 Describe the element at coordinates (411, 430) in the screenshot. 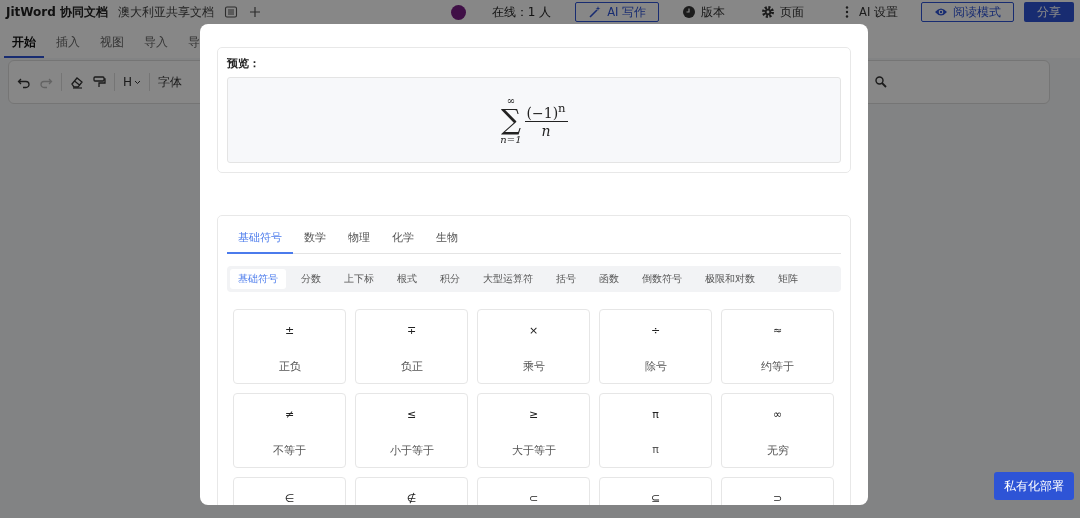

I see `symbol-card: ≤ 小于等于` at that location.